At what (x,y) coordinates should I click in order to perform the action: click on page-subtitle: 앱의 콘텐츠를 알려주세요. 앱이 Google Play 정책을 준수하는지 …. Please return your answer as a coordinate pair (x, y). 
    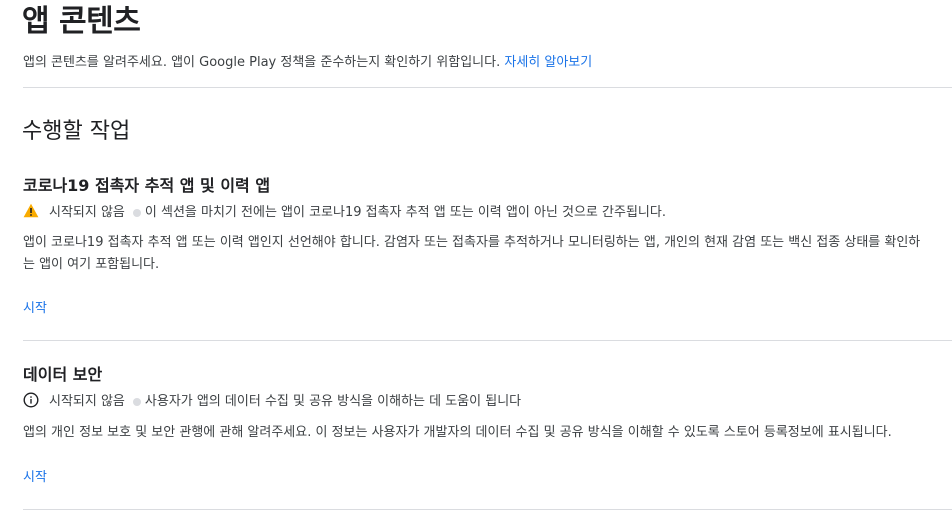
    Looking at the image, I should click on (307, 60).